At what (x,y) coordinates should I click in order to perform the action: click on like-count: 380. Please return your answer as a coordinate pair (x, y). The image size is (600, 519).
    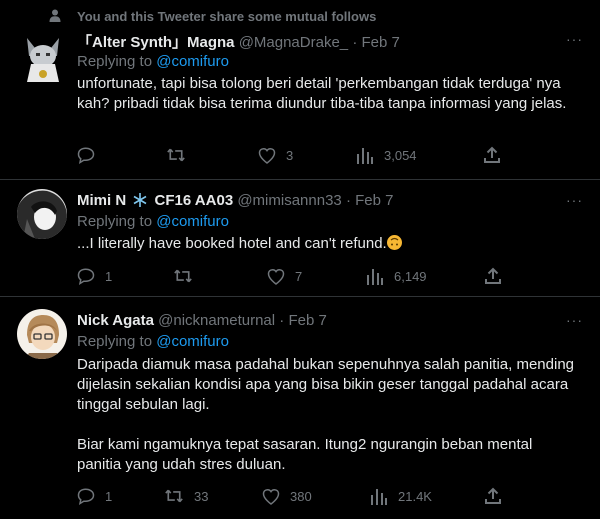
    Looking at the image, I should click on (301, 496).